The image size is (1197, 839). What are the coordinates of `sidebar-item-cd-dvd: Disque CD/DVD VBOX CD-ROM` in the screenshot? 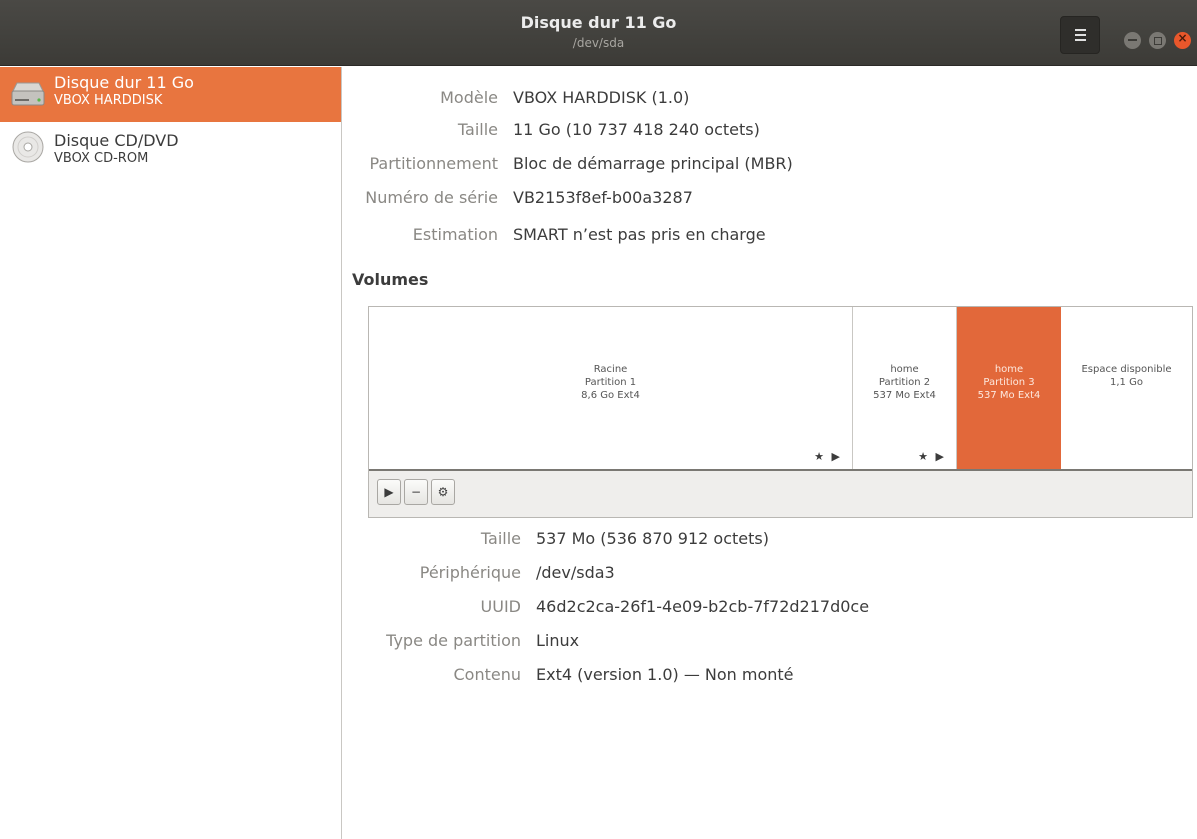 It's located at (170, 149).